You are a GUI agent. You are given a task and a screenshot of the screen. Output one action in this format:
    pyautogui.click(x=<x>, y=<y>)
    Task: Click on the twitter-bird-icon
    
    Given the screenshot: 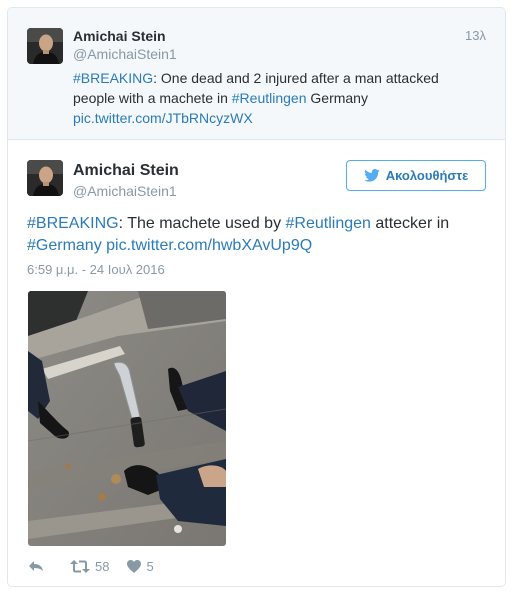 What is the action you would take?
    pyautogui.click(x=371, y=175)
    